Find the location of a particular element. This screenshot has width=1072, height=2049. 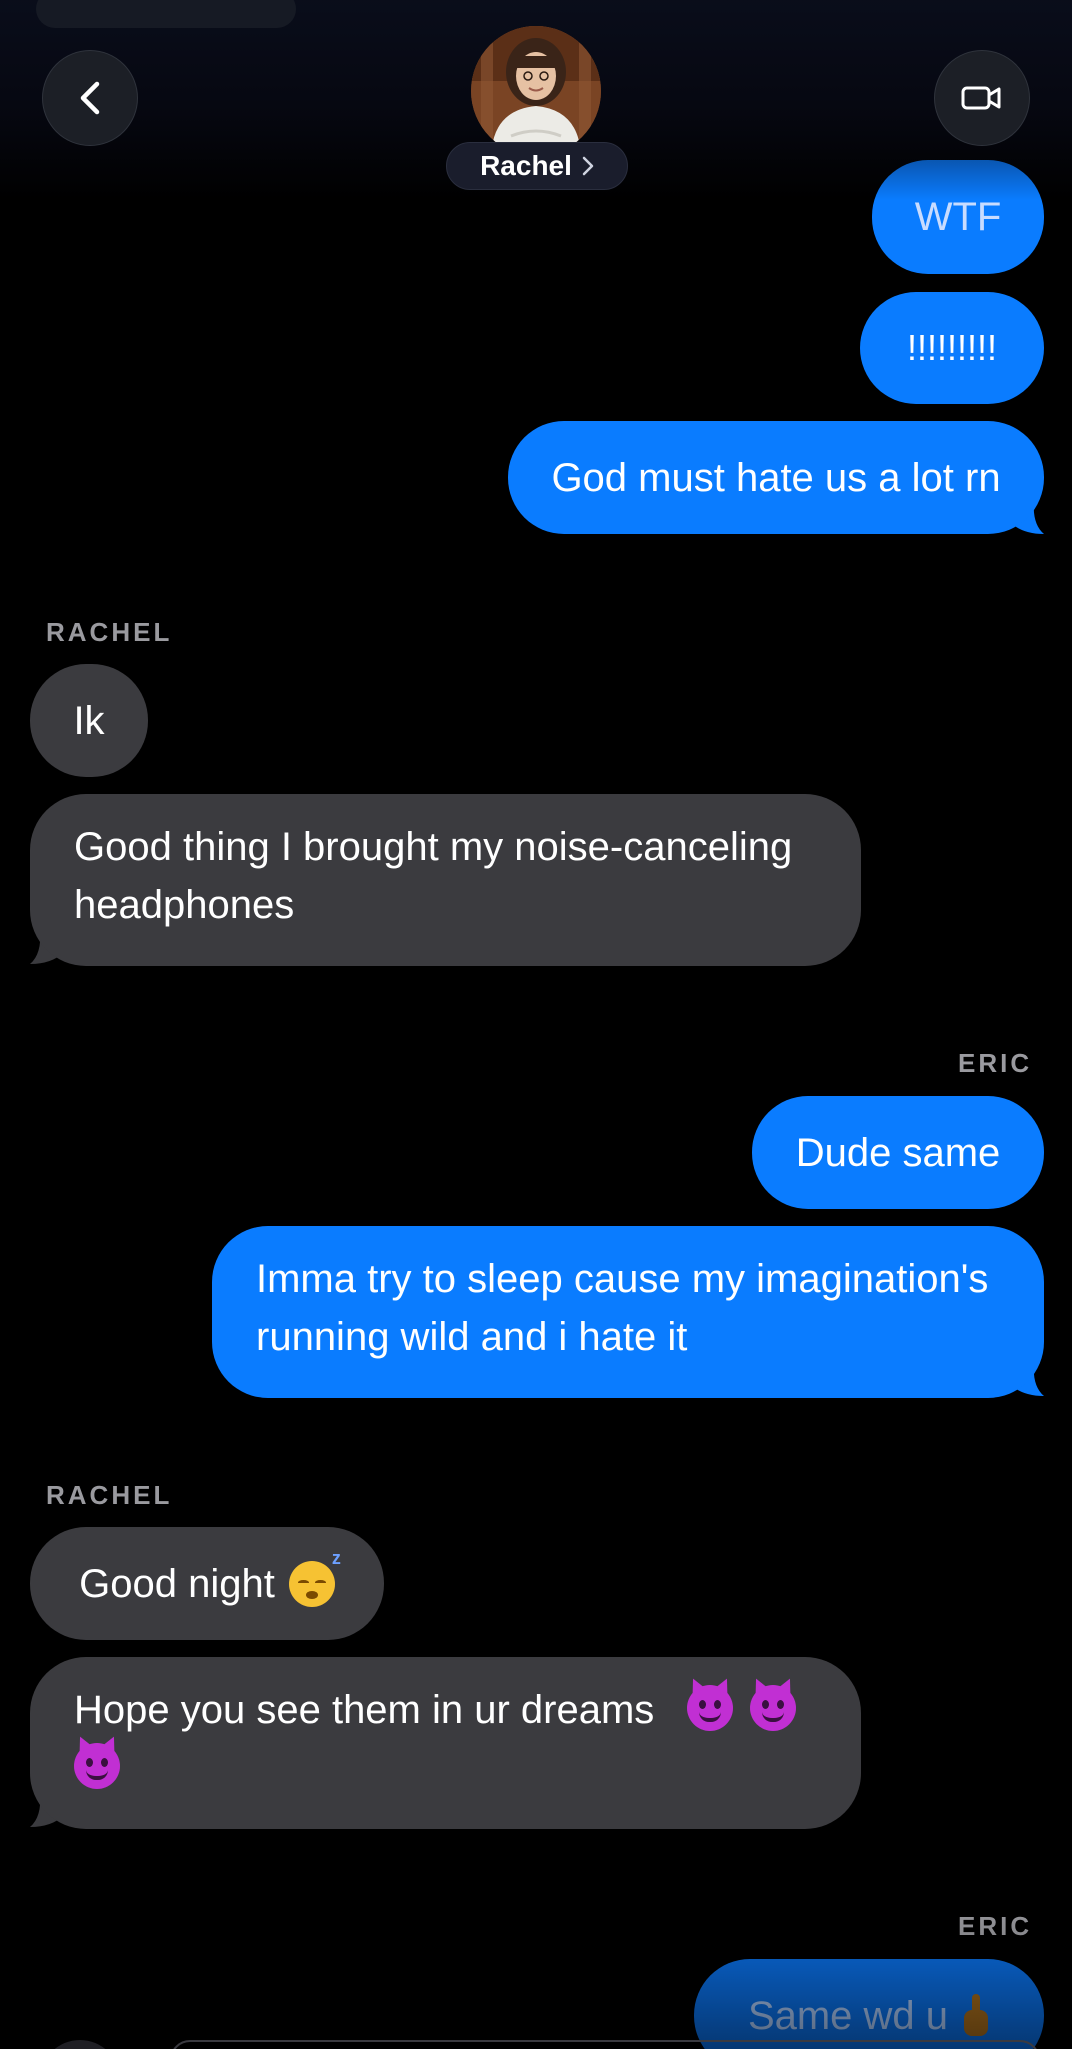

middle-finger-emoji is located at coordinates (976, 2015).